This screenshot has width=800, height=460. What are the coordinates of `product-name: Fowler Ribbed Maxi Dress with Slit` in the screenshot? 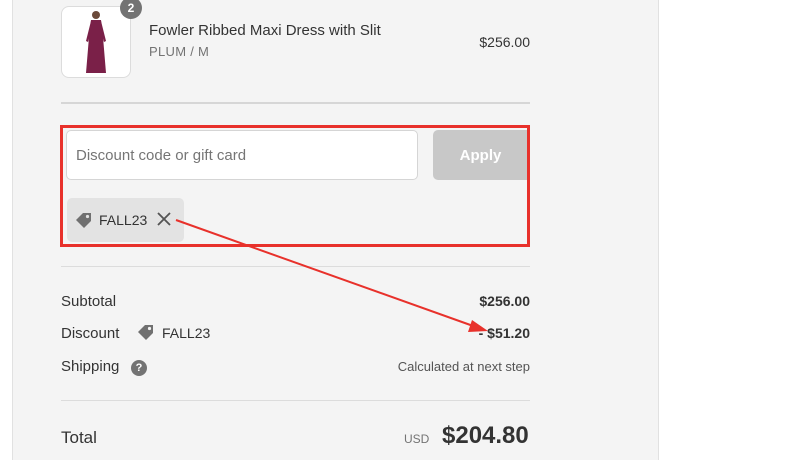 It's located at (265, 30).